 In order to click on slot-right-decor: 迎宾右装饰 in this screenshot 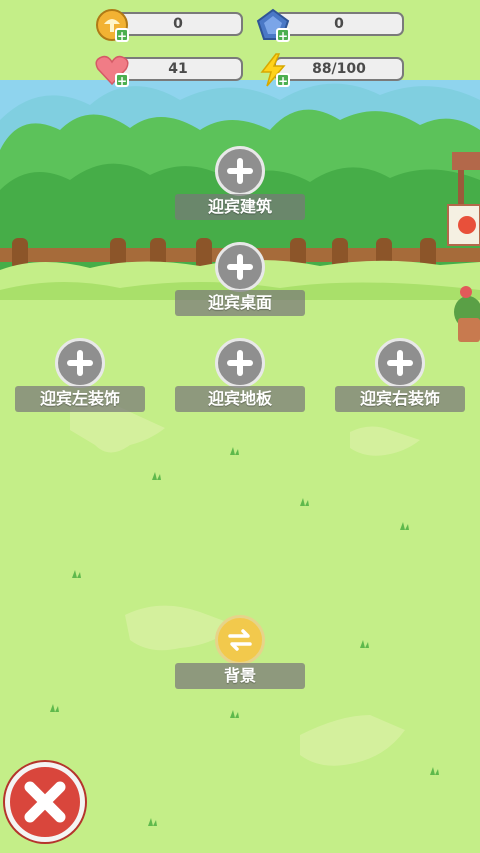, I will do `click(400, 375)`.